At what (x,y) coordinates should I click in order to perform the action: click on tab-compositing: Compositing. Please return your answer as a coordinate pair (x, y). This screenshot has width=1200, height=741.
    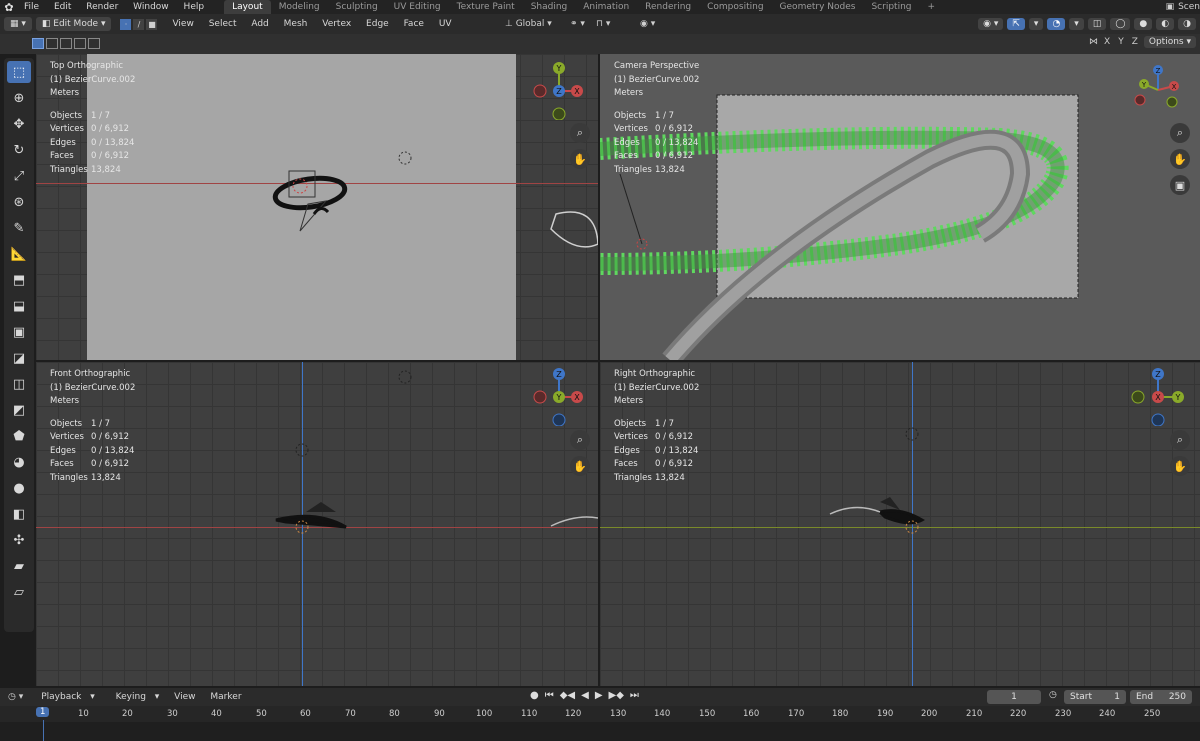
    Looking at the image, I should click on (735, 7).